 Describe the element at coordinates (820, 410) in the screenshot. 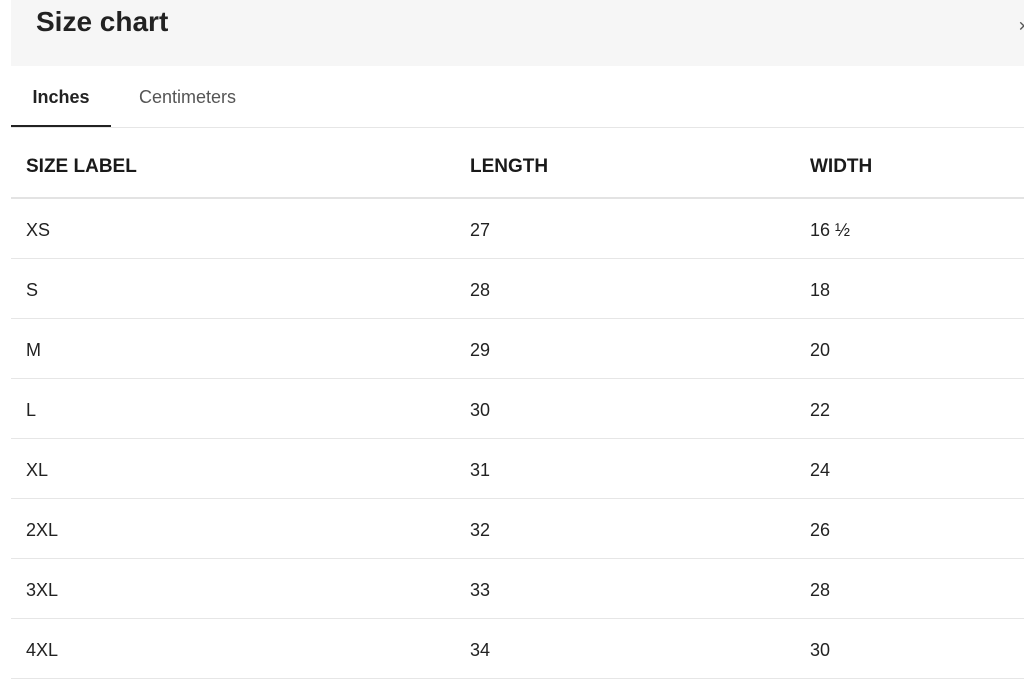

I see `width-cell: 22` at that location.